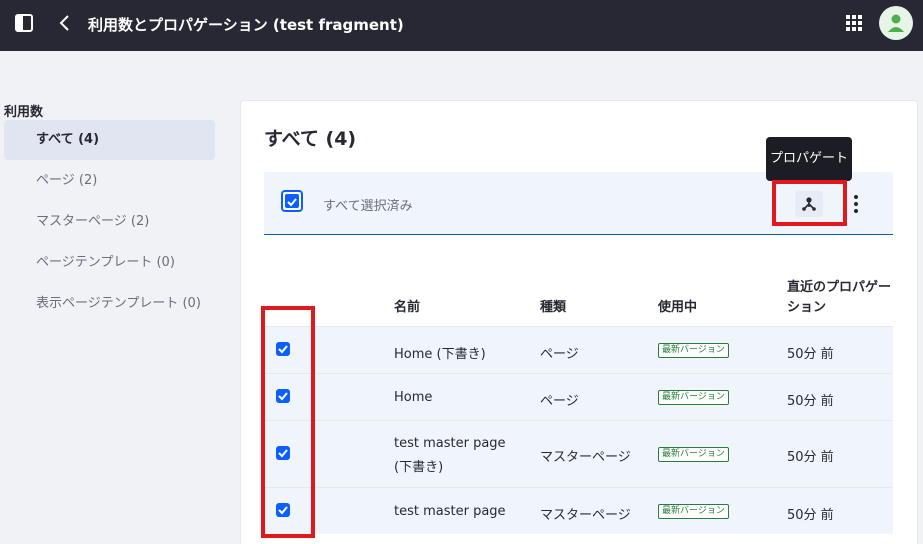 This screenshot has width=923, height=544. What do you see at coordinates (461, 25) in the screenshot?
I see `top-bar: 利用数とプロパゲーション (test fragment)` at bounding box center [461, 25].